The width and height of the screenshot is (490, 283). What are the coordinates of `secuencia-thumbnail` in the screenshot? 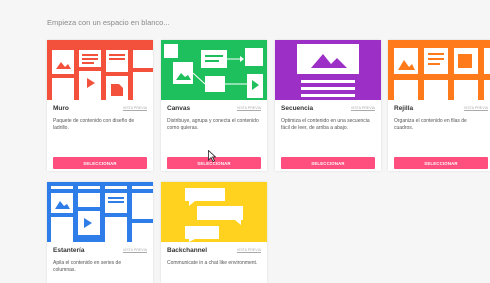 It's located at (328, 70).